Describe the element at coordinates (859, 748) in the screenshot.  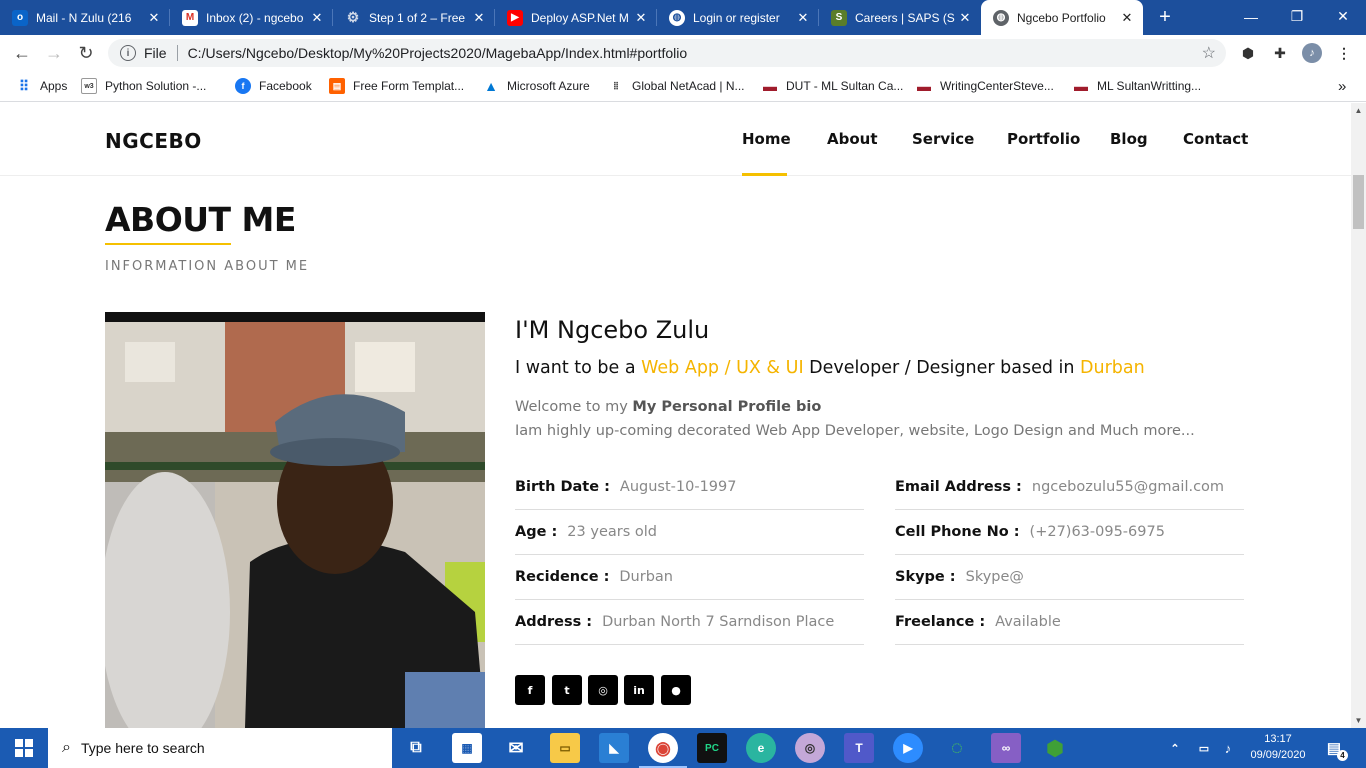
I see `teams-icon: T` at that location.